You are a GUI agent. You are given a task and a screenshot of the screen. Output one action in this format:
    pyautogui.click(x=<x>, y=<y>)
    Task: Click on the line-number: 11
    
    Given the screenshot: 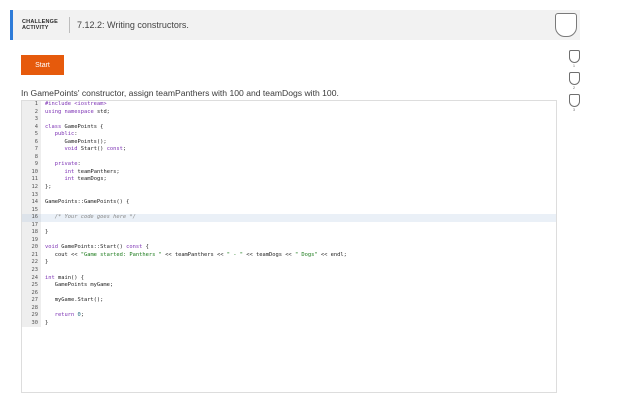 What is the action you would take?
    pyautogui.click(x=31, y=180)
    